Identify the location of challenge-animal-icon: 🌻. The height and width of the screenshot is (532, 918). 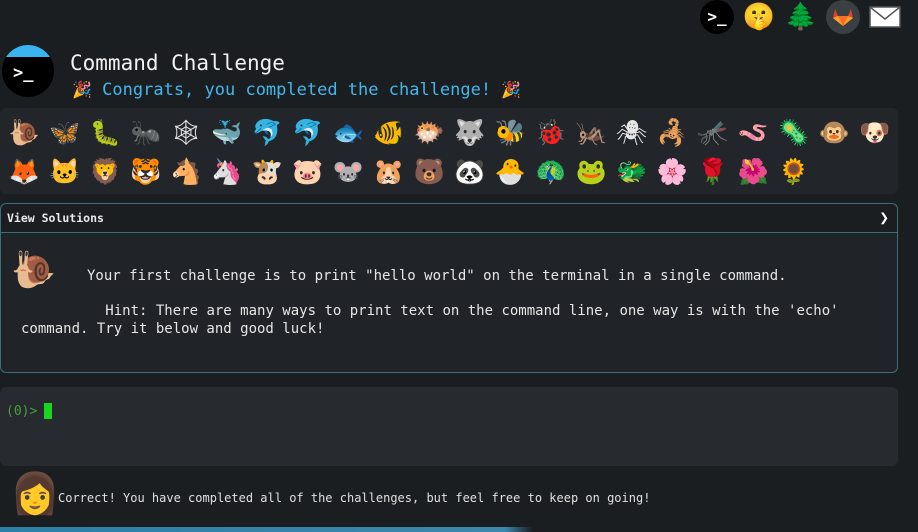
(794, 171).